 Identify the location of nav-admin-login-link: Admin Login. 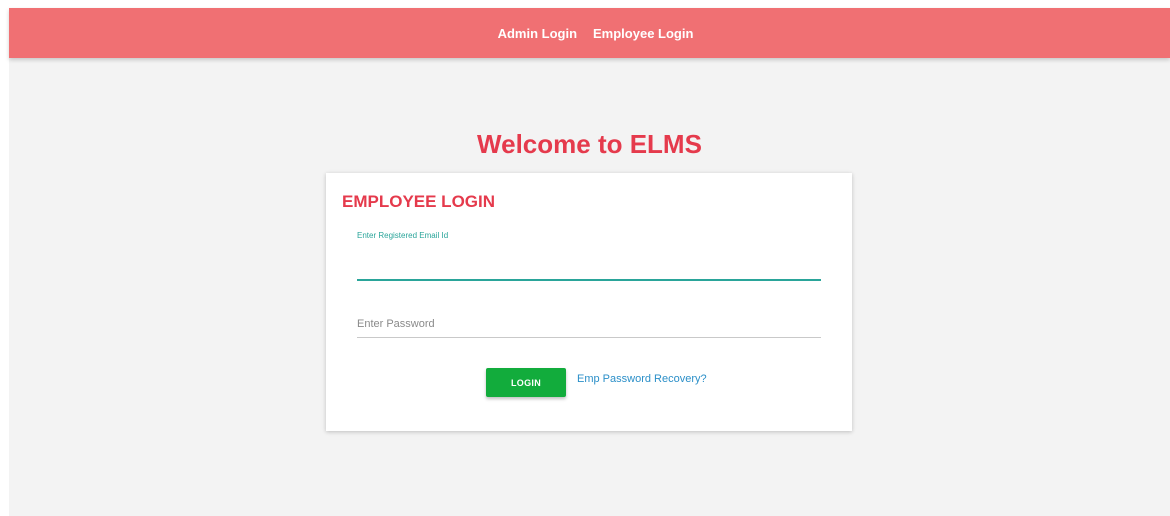
(537, 33).